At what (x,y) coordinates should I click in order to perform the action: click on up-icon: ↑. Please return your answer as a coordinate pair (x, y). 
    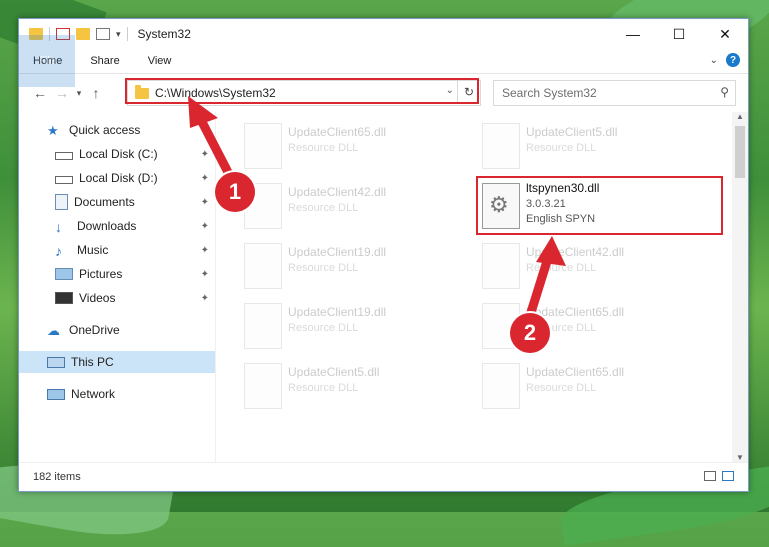
    Looking at the image, I should click on (96, 93).